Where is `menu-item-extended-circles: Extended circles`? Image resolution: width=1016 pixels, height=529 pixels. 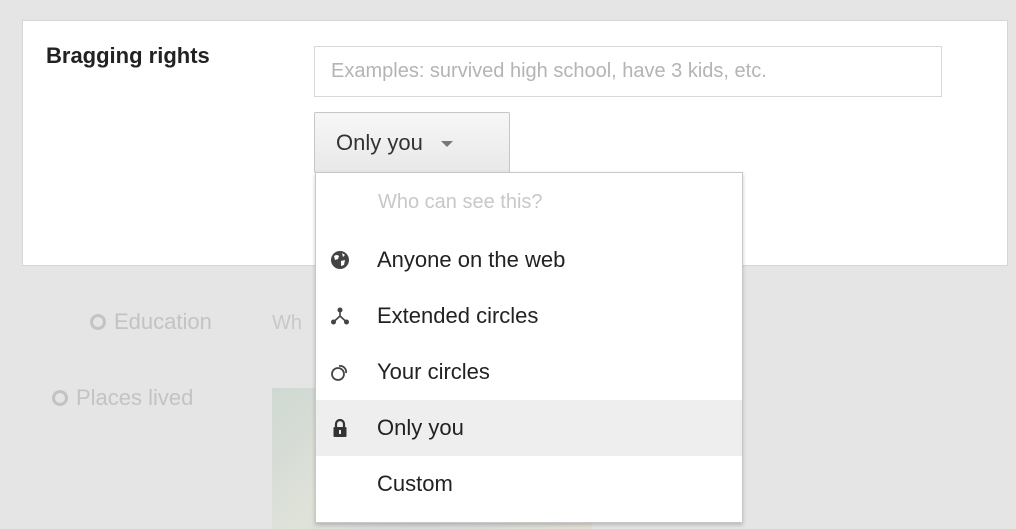
menu-item-extended-circles: Extended circles is located at coordinates (529, 316).